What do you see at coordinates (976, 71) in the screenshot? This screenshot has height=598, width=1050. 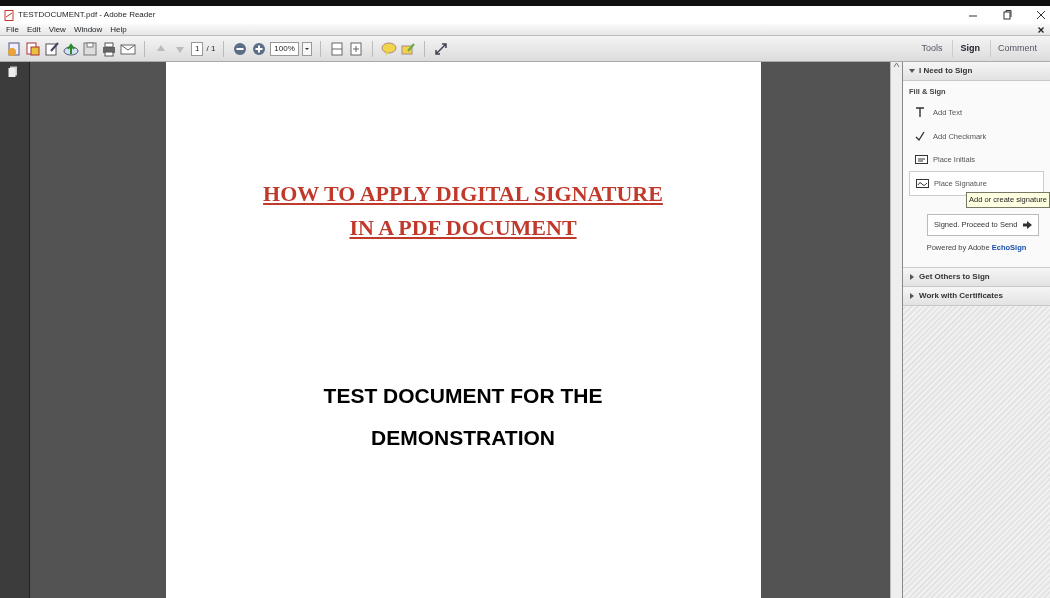 I see `section-header: I Need to Sign` at bounding box center [976, 71].